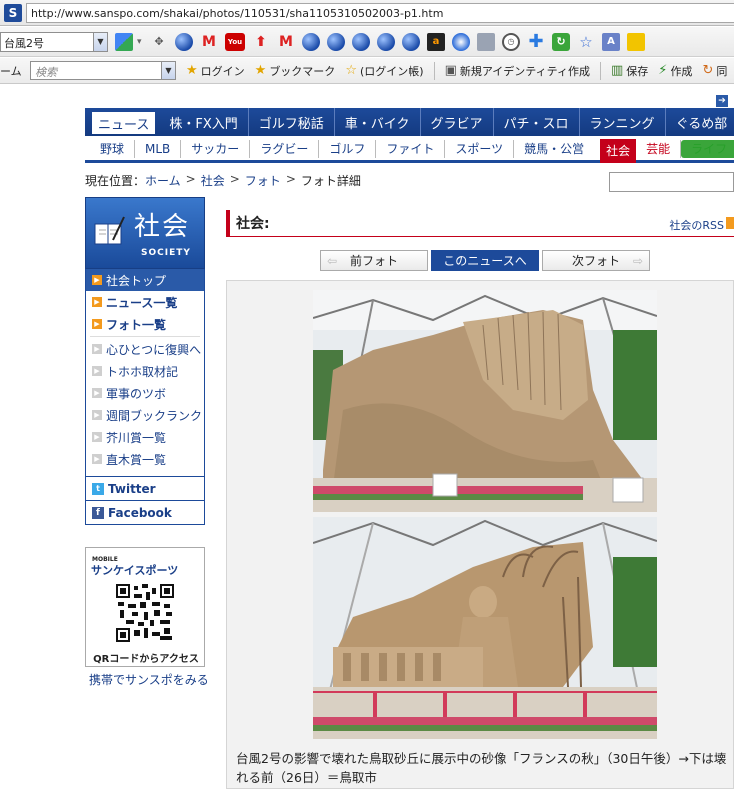  I want to click on login-button: ★ ログイン, so click(215, 71).